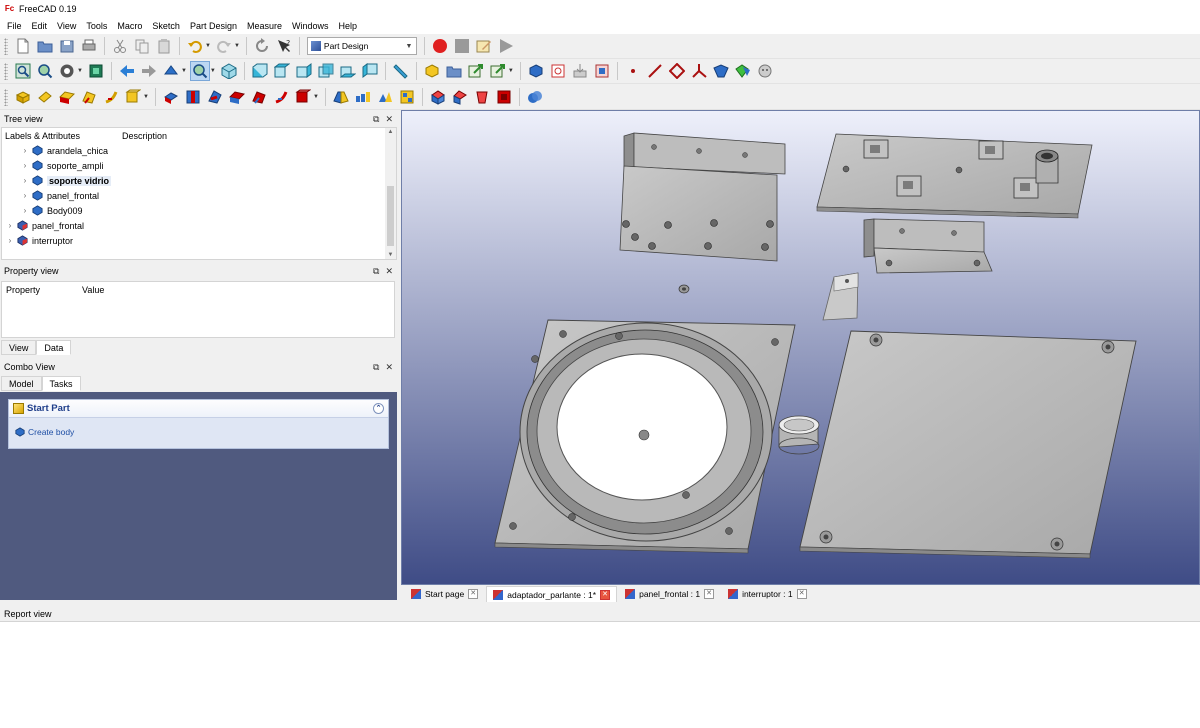 Image resolution: width=1200 pixels, height=728 pixels. Describe the element at coordinates (511, 71) in the screenshot. I see `link-actions-dropdown-arrow: ▼` at that location.